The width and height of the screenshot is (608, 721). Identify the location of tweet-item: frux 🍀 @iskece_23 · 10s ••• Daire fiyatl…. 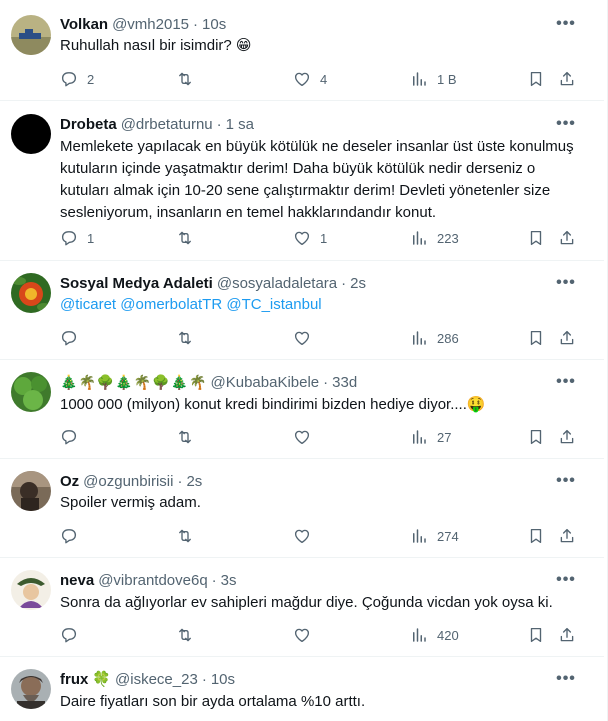
(302, 689).